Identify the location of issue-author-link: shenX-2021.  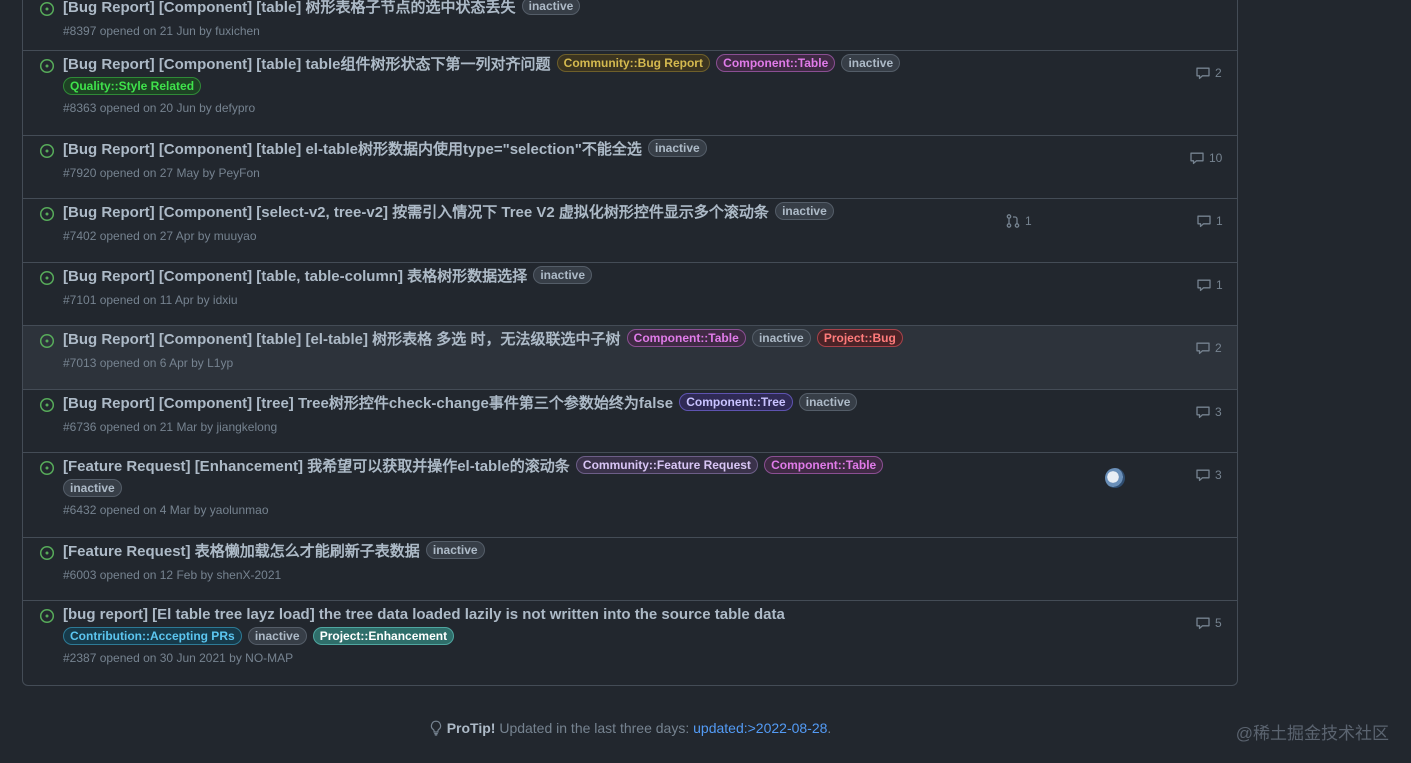
(248, 575).